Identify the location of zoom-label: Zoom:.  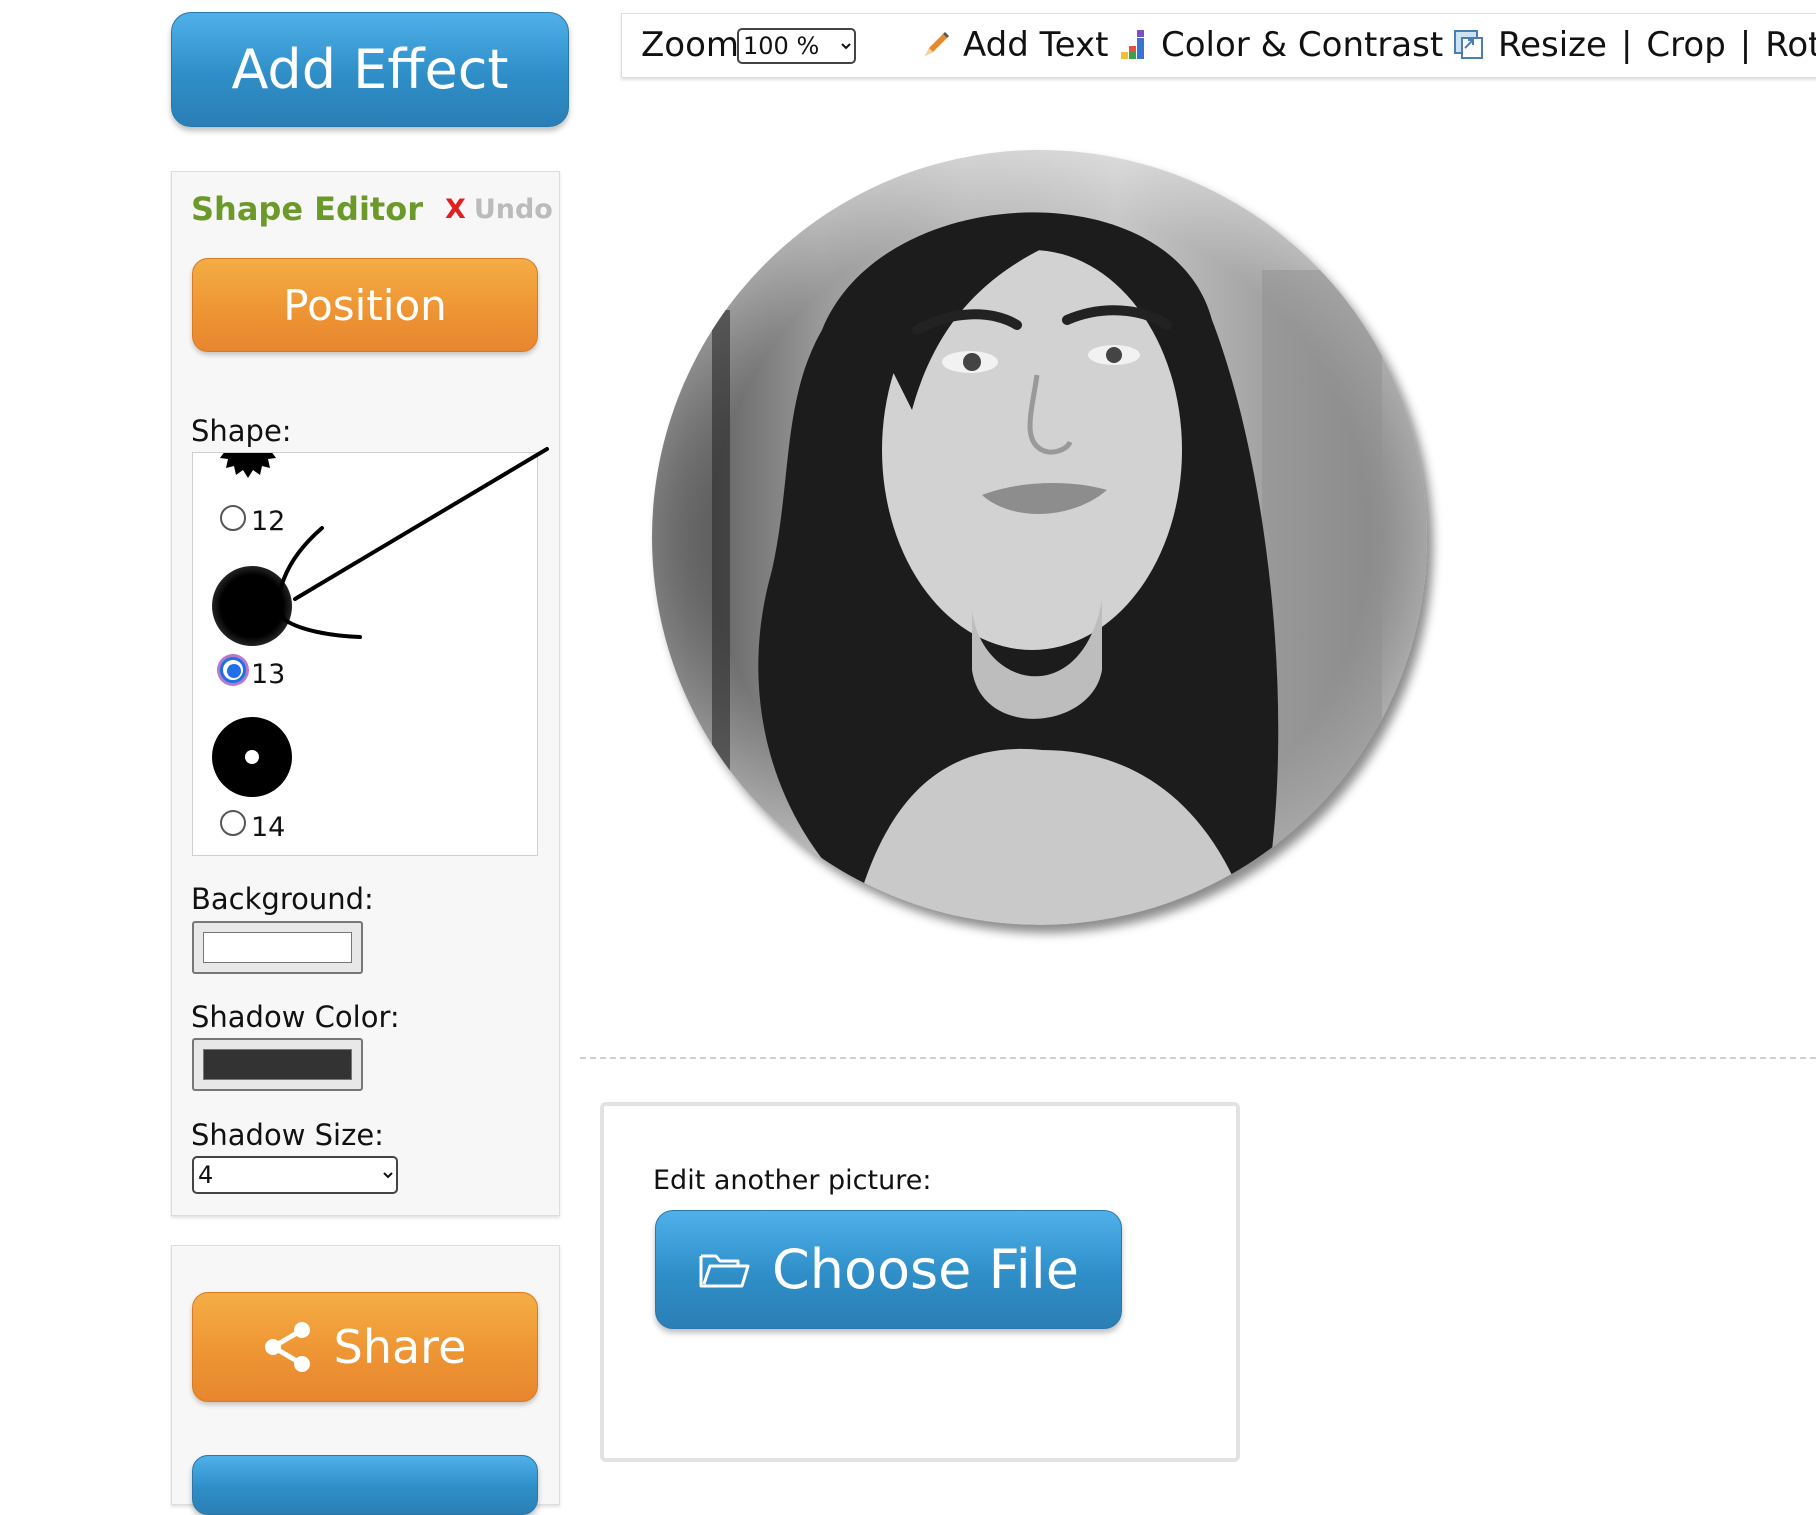
(696, 45).